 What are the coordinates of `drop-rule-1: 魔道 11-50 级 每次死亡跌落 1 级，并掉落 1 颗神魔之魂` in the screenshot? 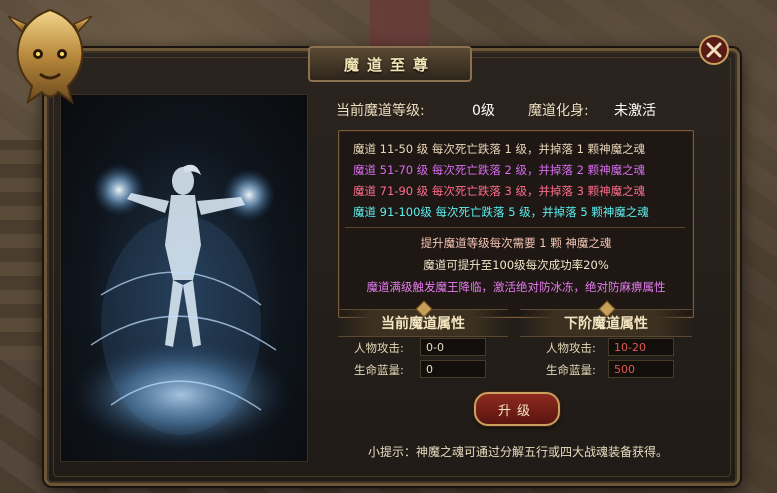 It's located at (499, 149).